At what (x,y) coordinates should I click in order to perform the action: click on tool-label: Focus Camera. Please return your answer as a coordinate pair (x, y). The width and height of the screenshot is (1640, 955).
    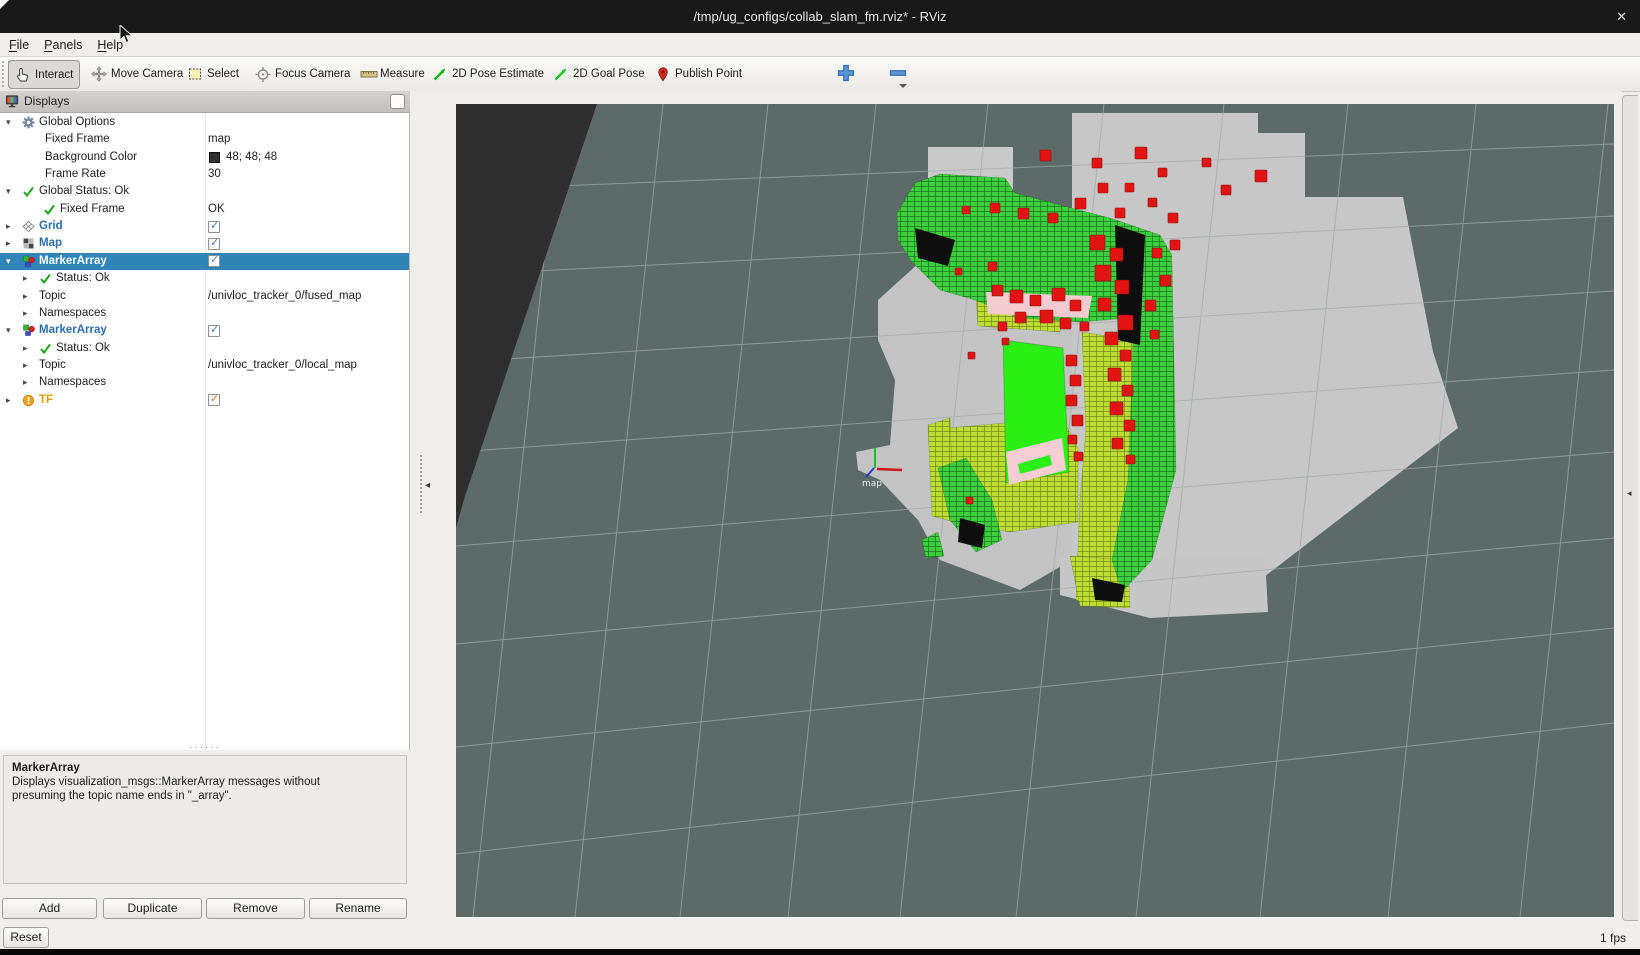
    Looking at the image, I should click on (313, 73).